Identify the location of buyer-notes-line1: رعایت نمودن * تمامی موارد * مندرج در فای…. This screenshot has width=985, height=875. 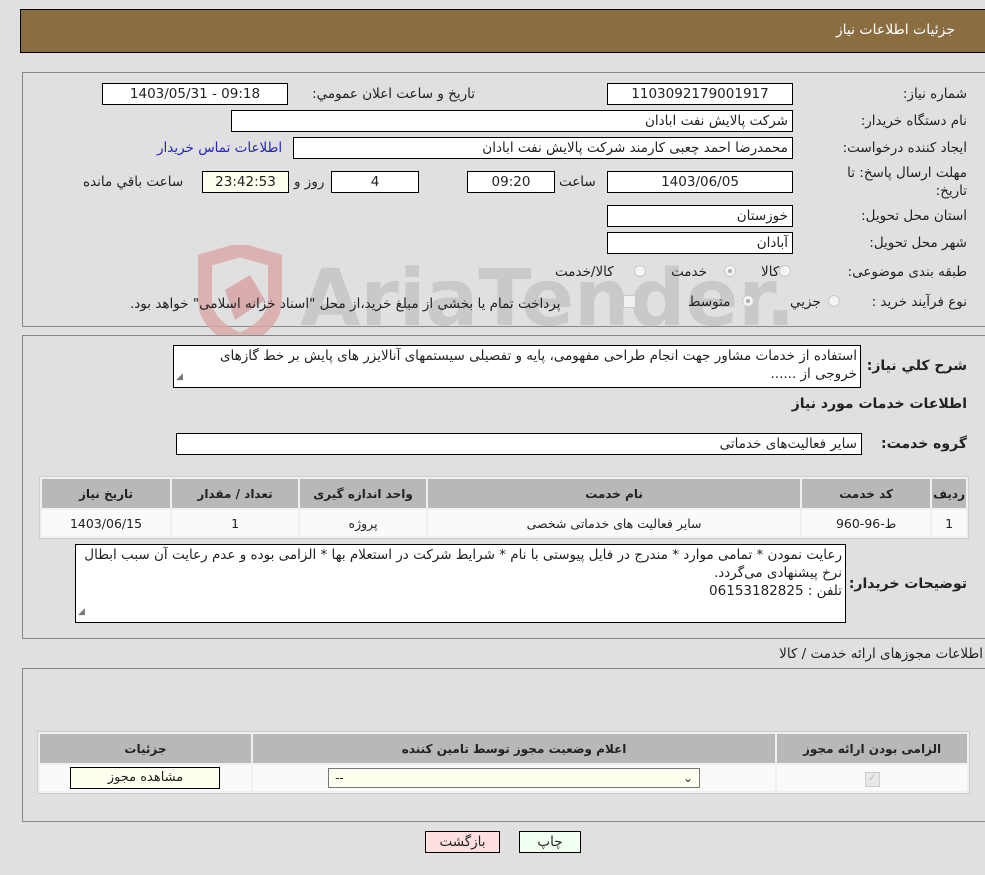
(463, 564).